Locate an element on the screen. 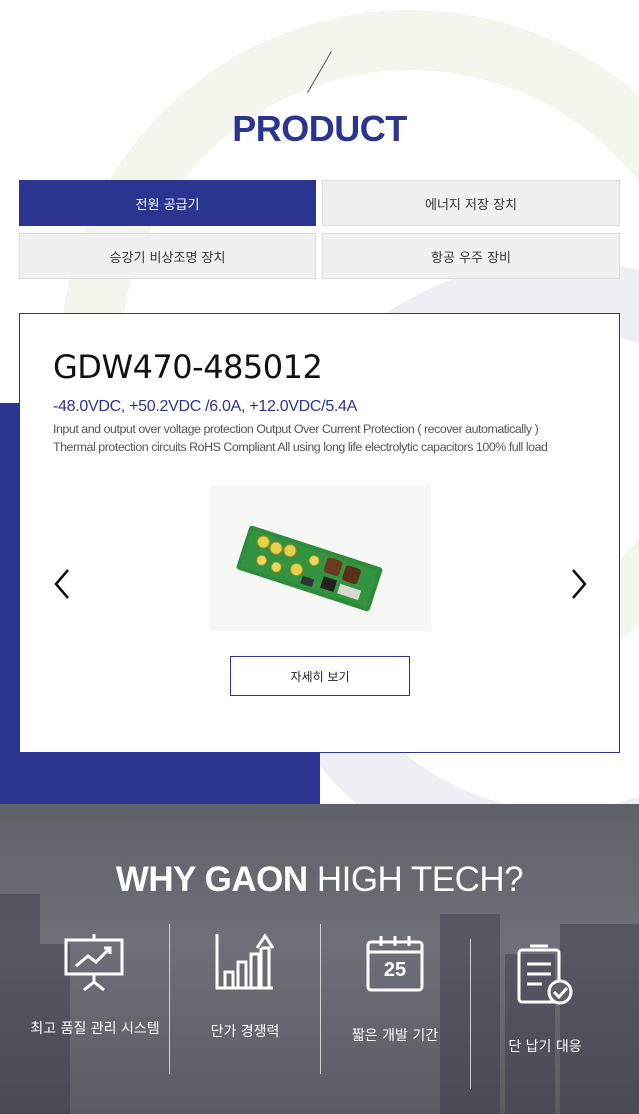  feature-label-quality: 최고 품질 관리 시스템 is located at coordinates (95, 1029).